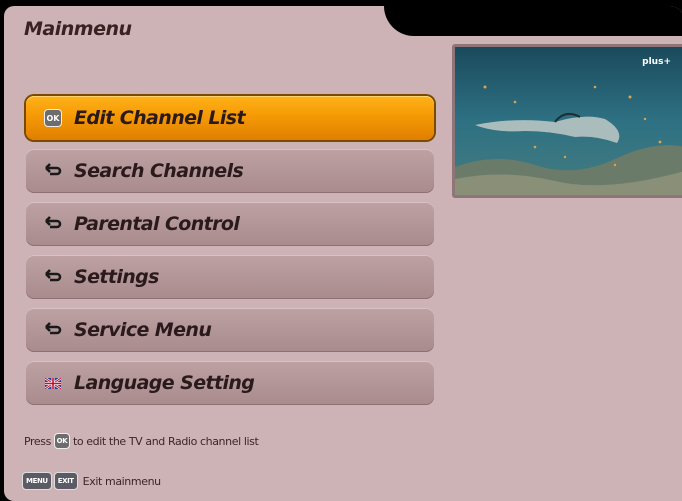  What do you see at coordinates (533, 21) in the screenshot?
I see `top-right-corner` at bounding box center [533, 21].